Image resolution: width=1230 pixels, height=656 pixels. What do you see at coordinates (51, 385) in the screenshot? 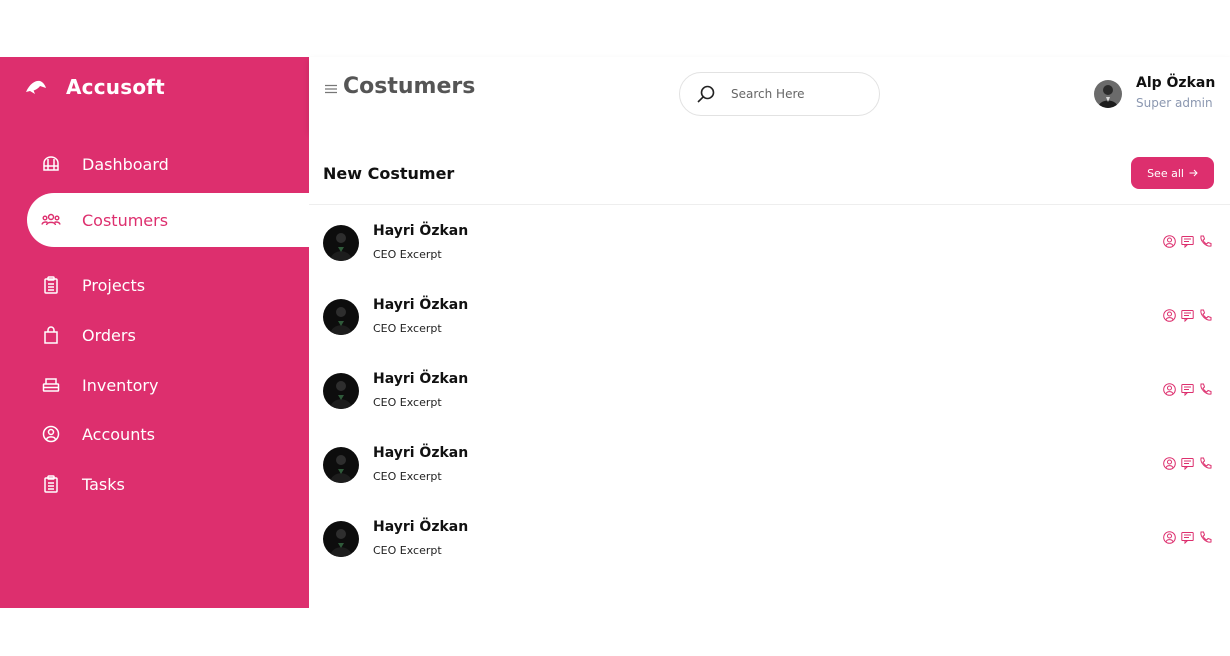
I see `inventory-icon` at bounding box center [51, 385].